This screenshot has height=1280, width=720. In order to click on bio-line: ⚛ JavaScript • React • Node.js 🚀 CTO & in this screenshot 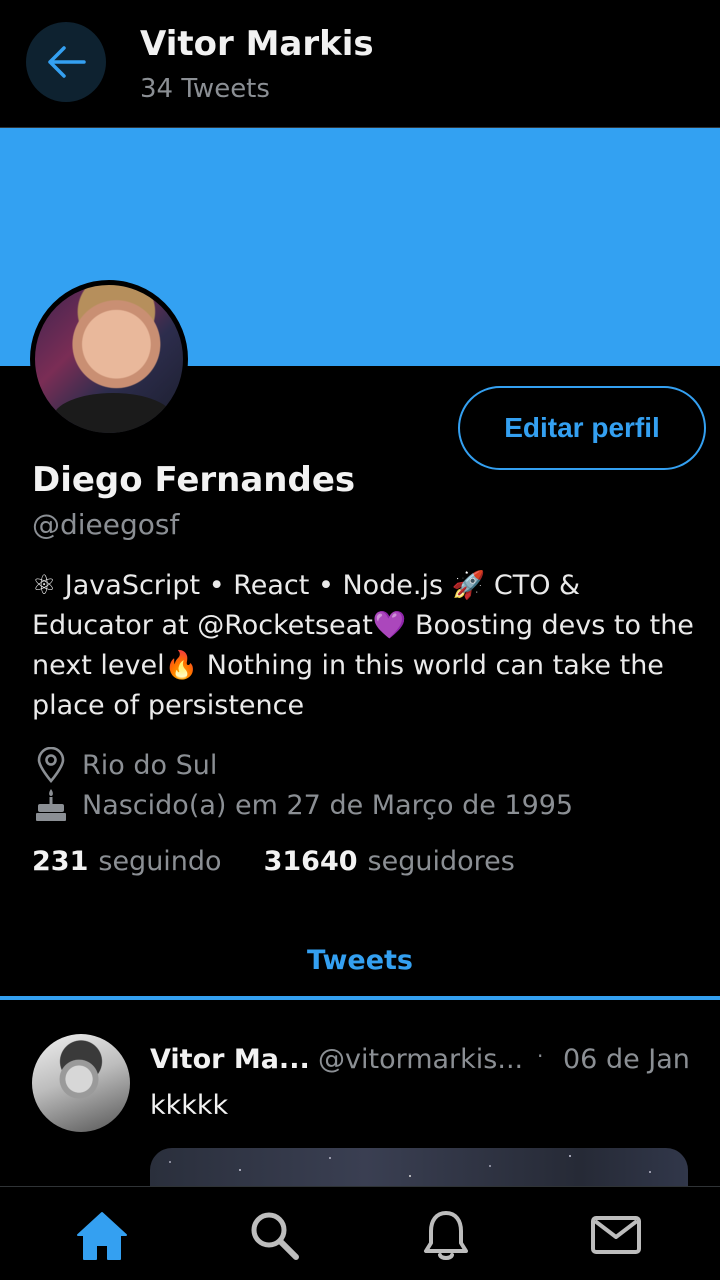, I will do `click(306, 585)`.